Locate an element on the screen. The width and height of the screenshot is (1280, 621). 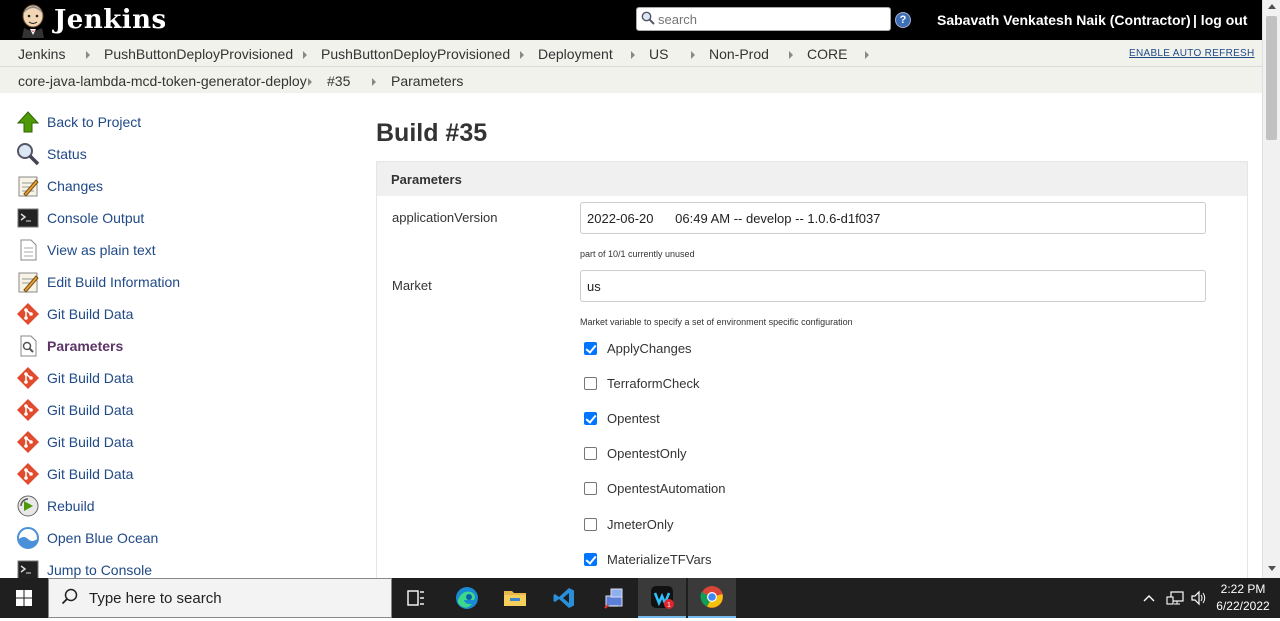
windows-taskbar: Type here to search 1 2:22 PM 6/22/2022 is located at coordinates (640, 598).